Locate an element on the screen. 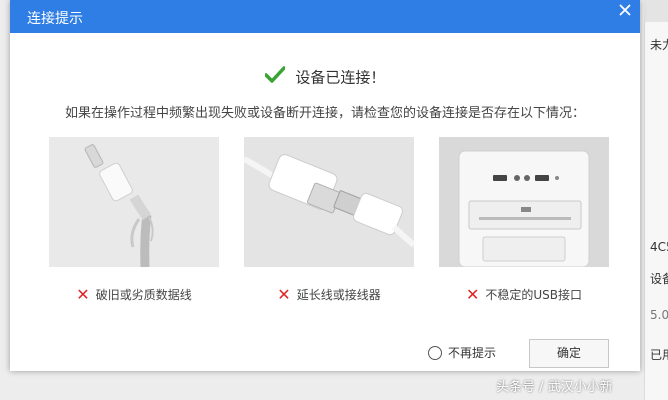 This screenshot has height=400, width=668. background-header is located at coordinates (656, 11).